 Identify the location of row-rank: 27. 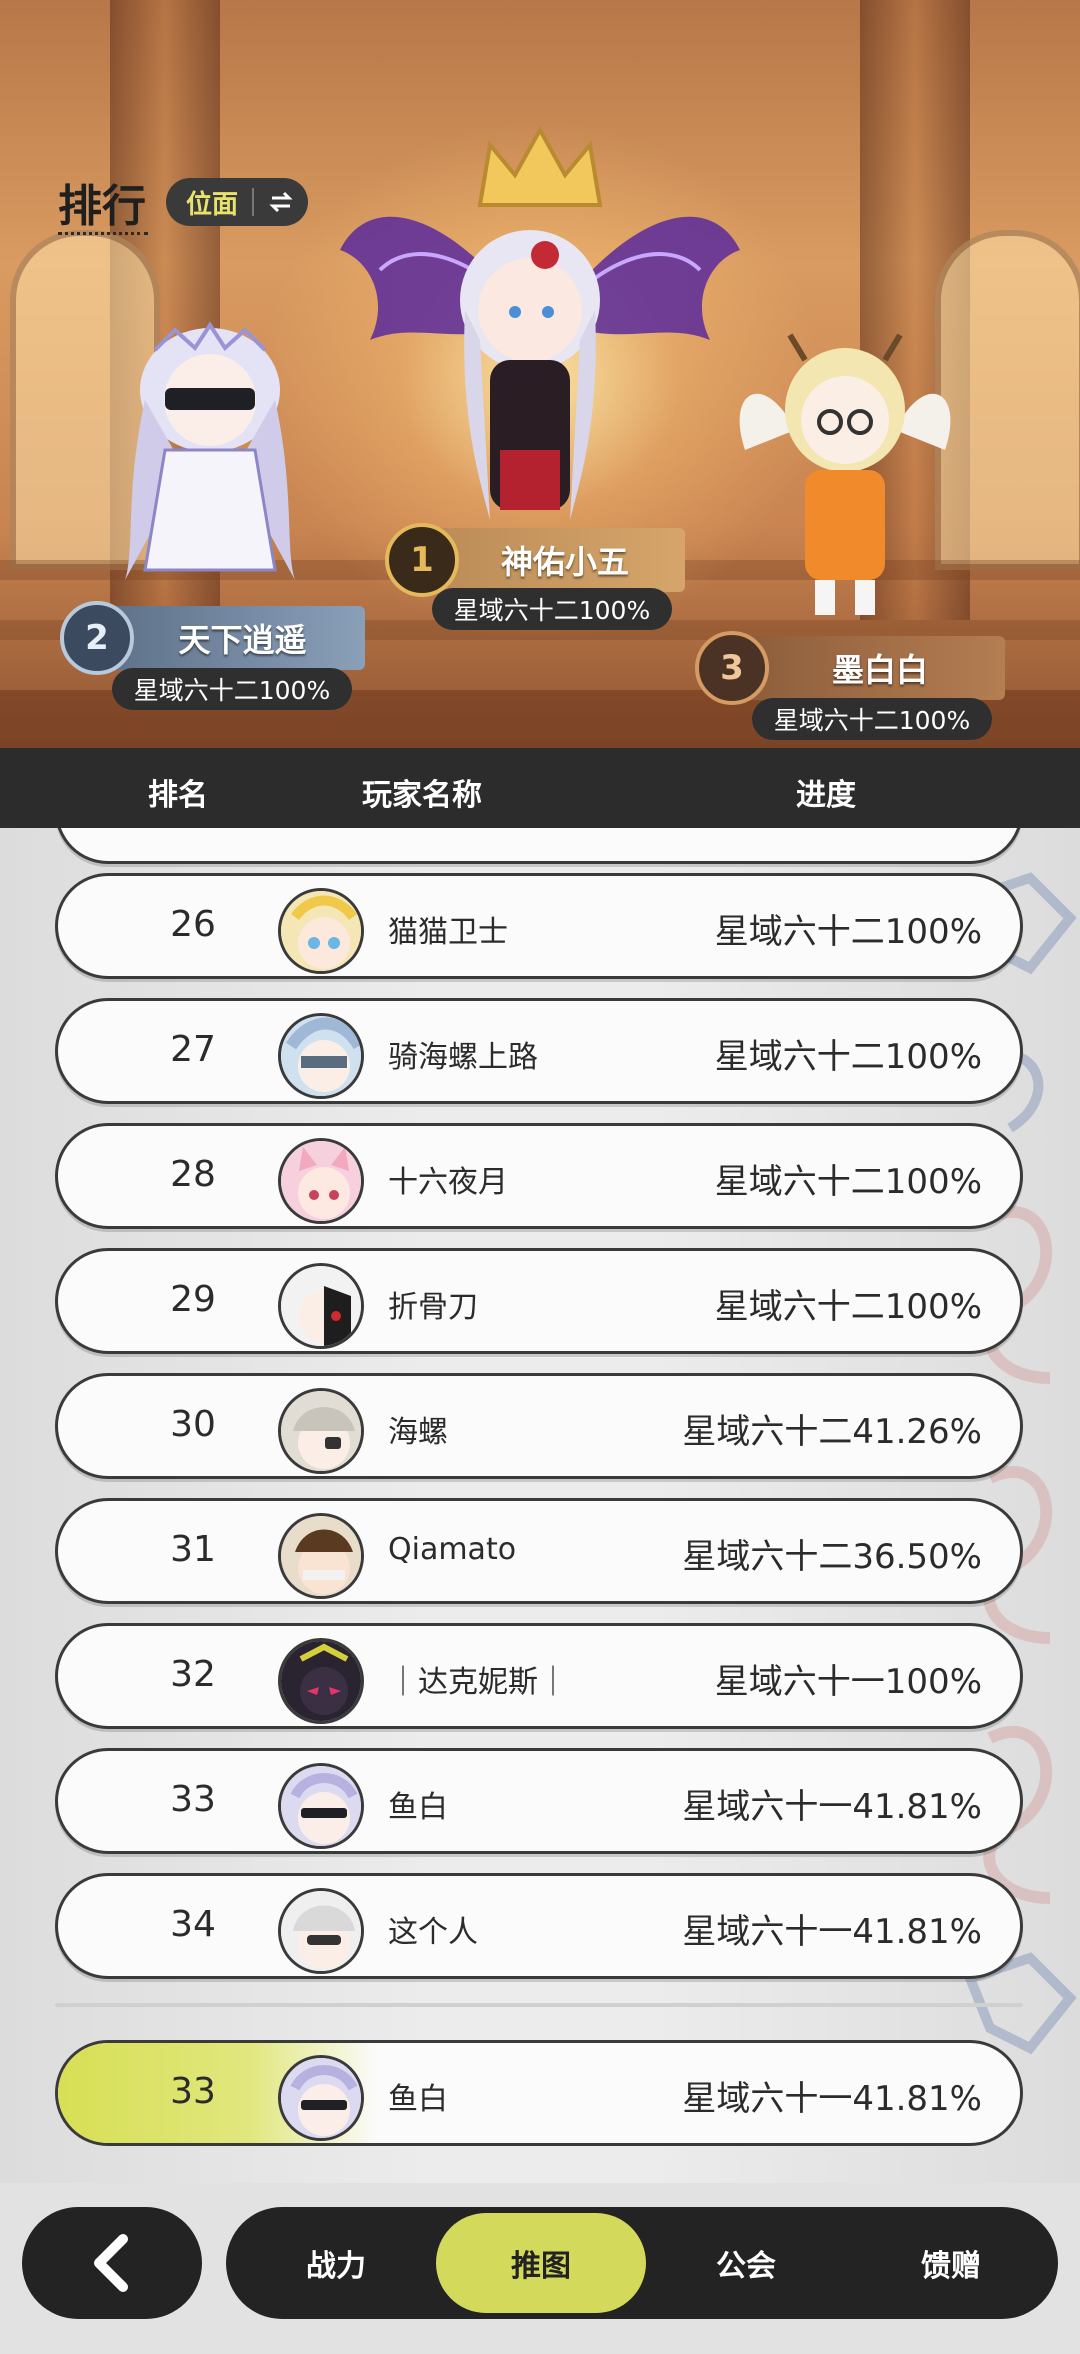
(193, 1049).